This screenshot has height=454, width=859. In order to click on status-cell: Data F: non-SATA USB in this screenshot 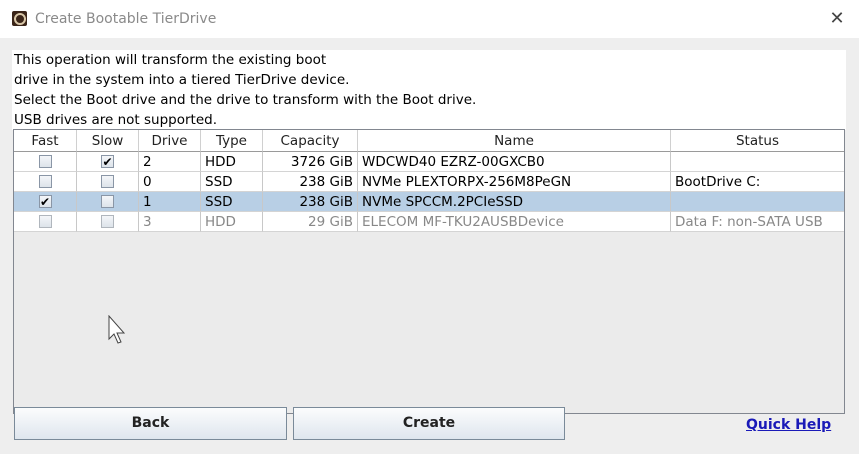, I will do `click(757, 222)`.